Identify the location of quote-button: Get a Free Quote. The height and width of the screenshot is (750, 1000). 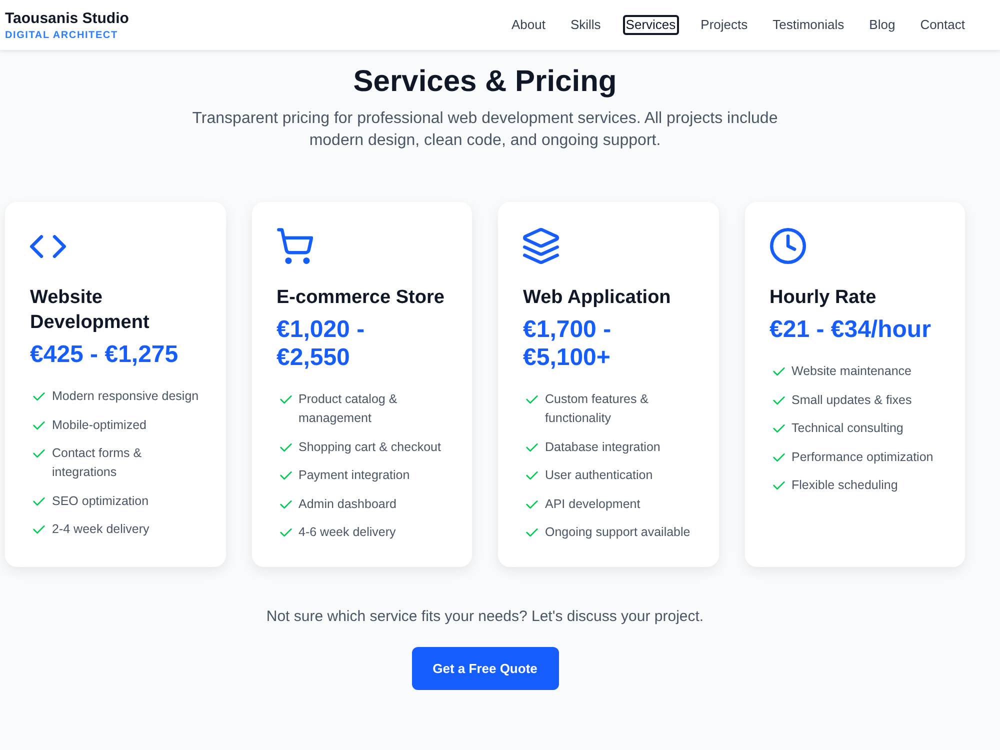
(485, 668).